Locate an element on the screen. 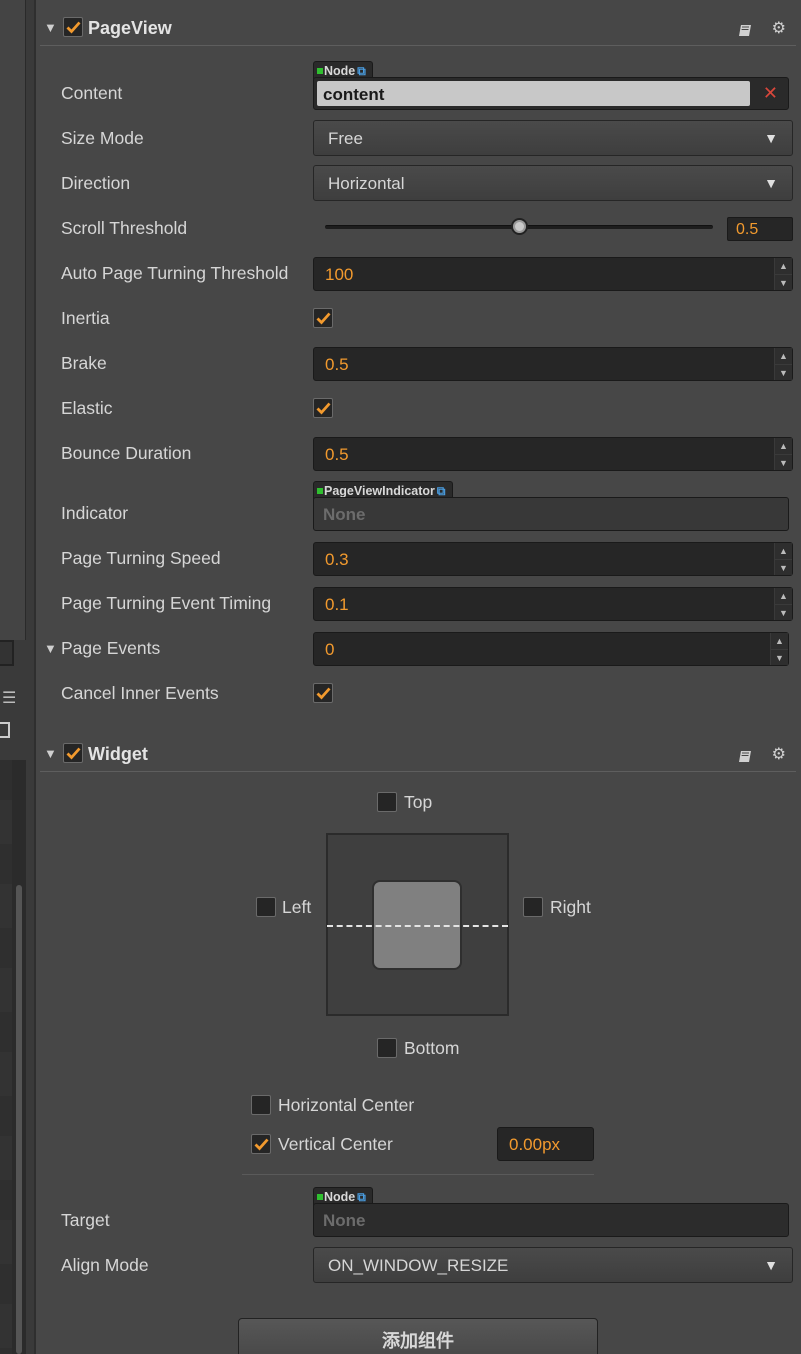 Image resolution: width=801 pixels, height=1354 pixels. widget-bottom-label: Bottom is located at coordinates (432, 1048).